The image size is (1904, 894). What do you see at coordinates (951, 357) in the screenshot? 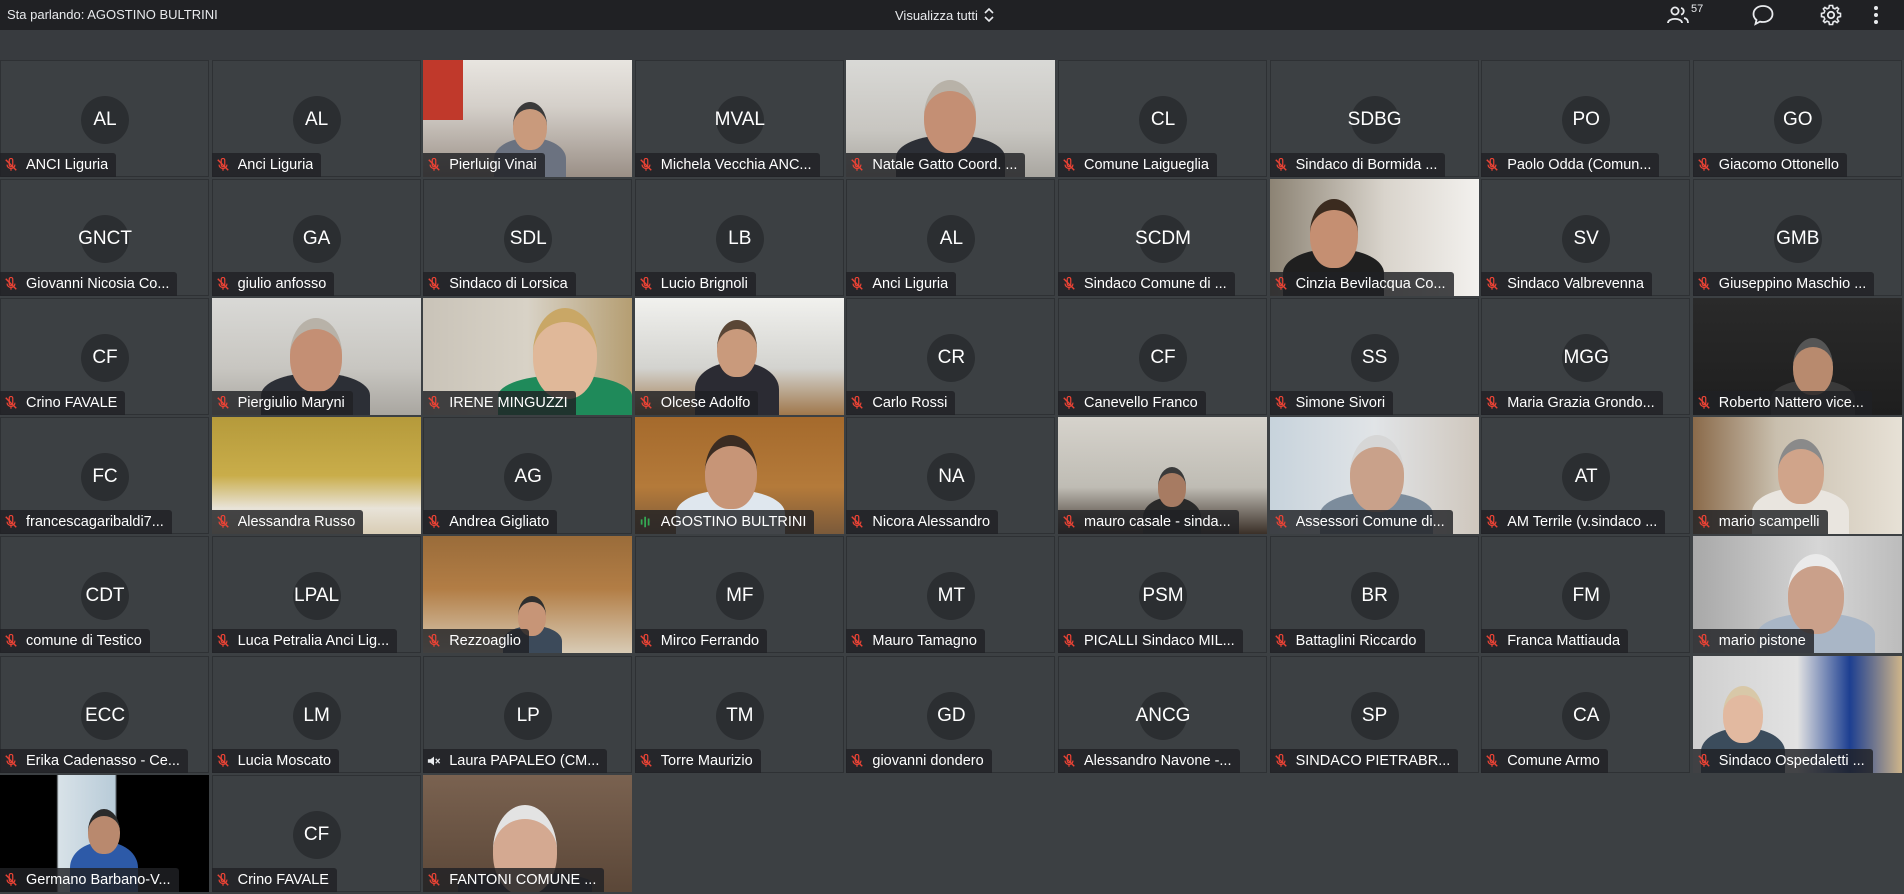
I see `participant-tile: CR Carlo Rossi` at bounding box center [951, 357].